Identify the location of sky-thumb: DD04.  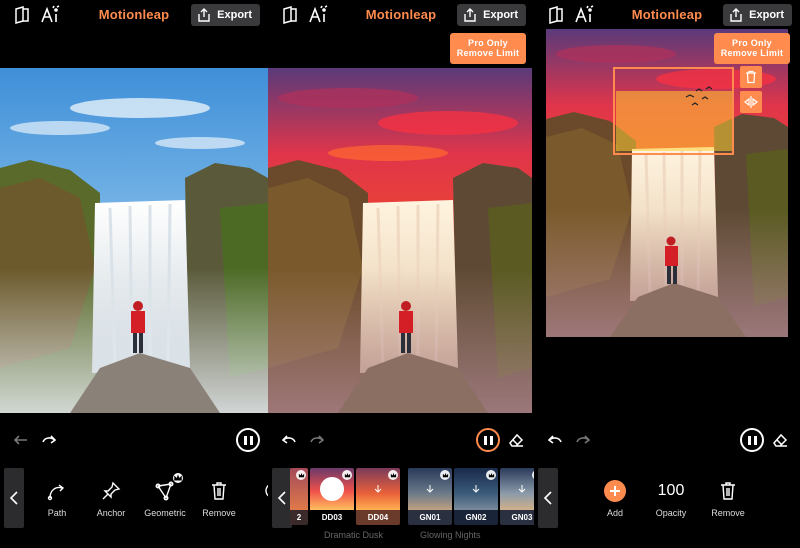
(378, 496).